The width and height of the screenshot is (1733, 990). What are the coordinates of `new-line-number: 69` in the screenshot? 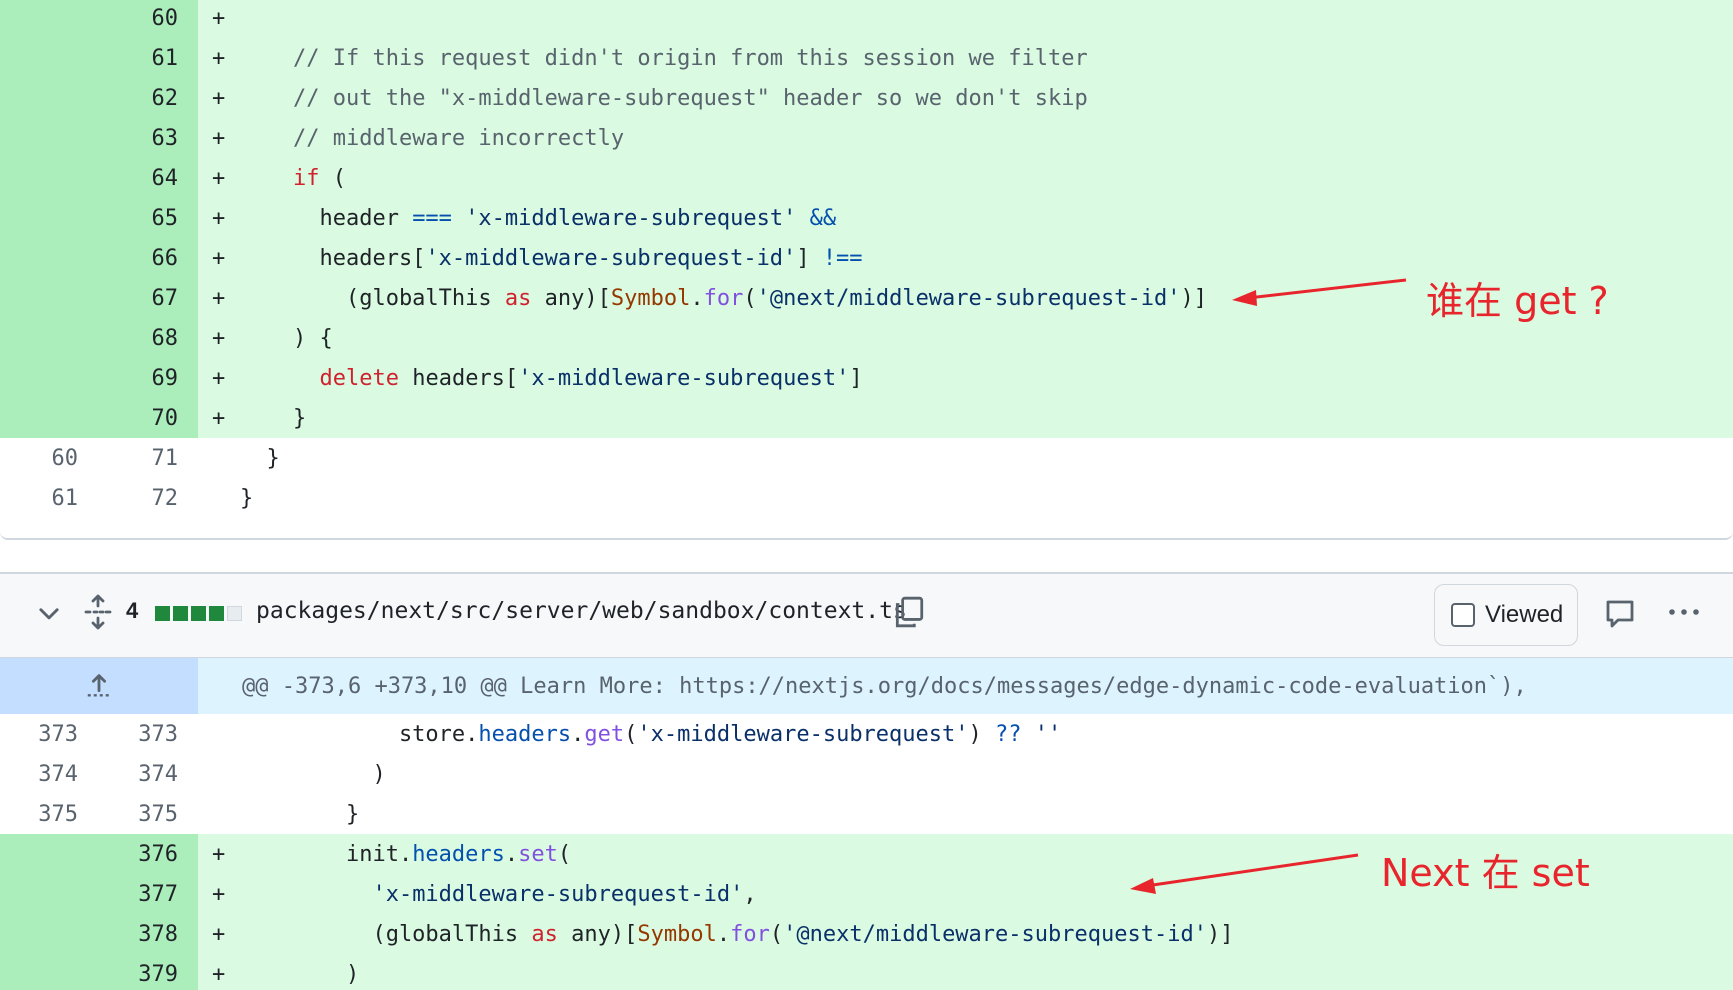 It's located at (149, 378).